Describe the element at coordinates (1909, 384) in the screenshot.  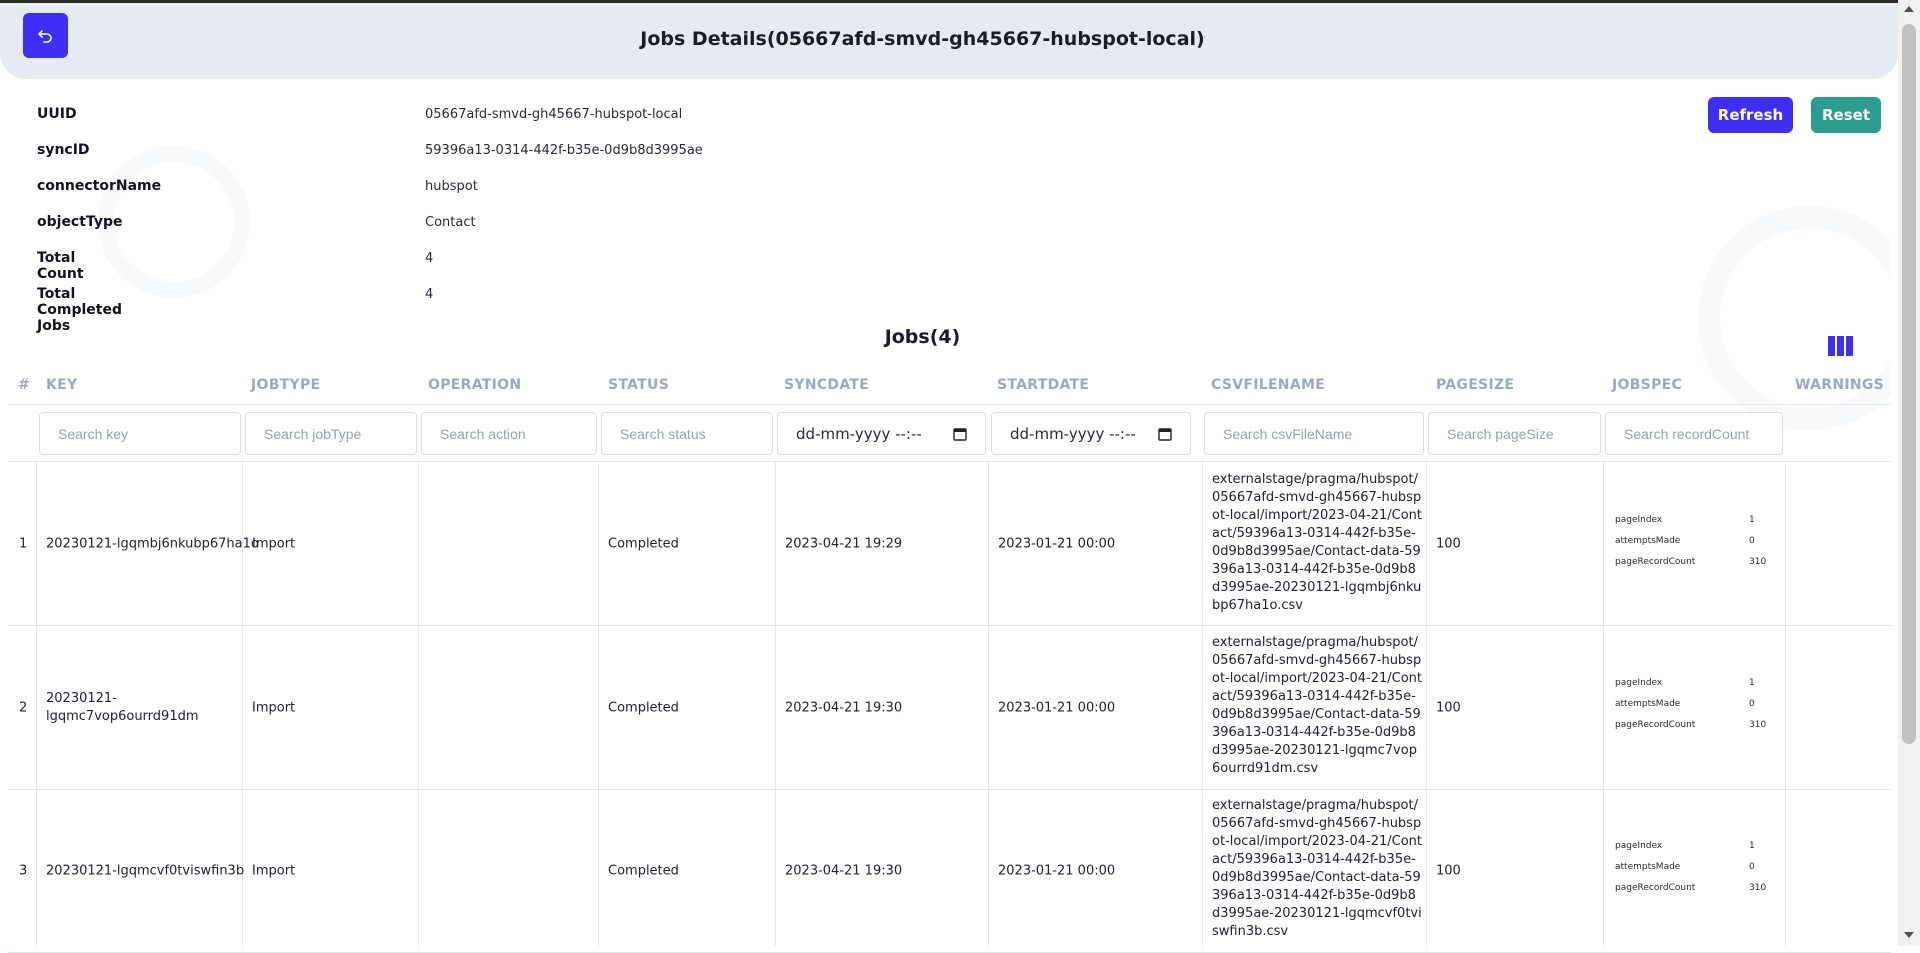
I see `scrollbar-thumb` at that location.